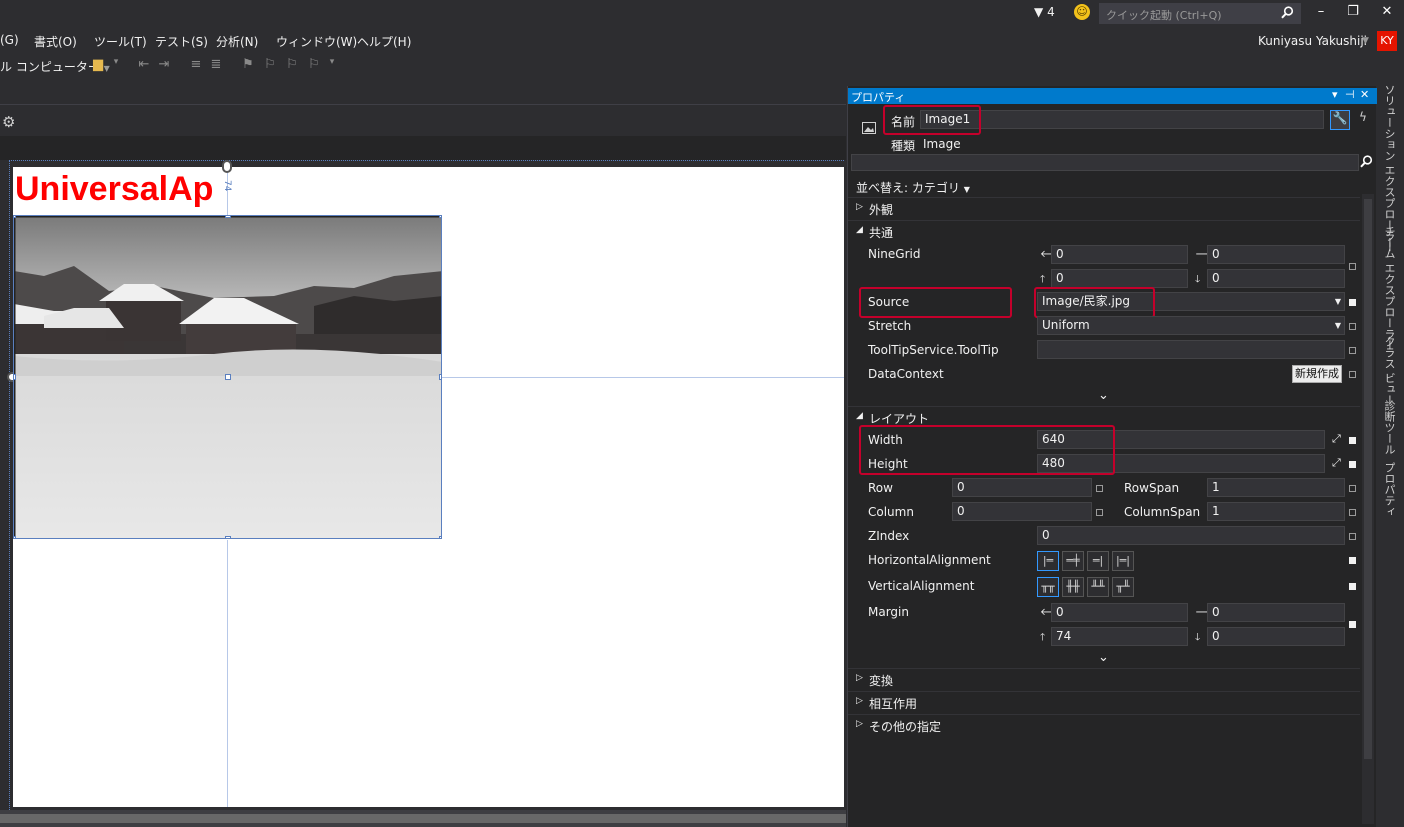 The width and height of the screenshot is (1404, 827). Describe the element at coordinates (384, 41) in the screenshot. I see `menu-item-help: ヘルプ(H)` at that location.